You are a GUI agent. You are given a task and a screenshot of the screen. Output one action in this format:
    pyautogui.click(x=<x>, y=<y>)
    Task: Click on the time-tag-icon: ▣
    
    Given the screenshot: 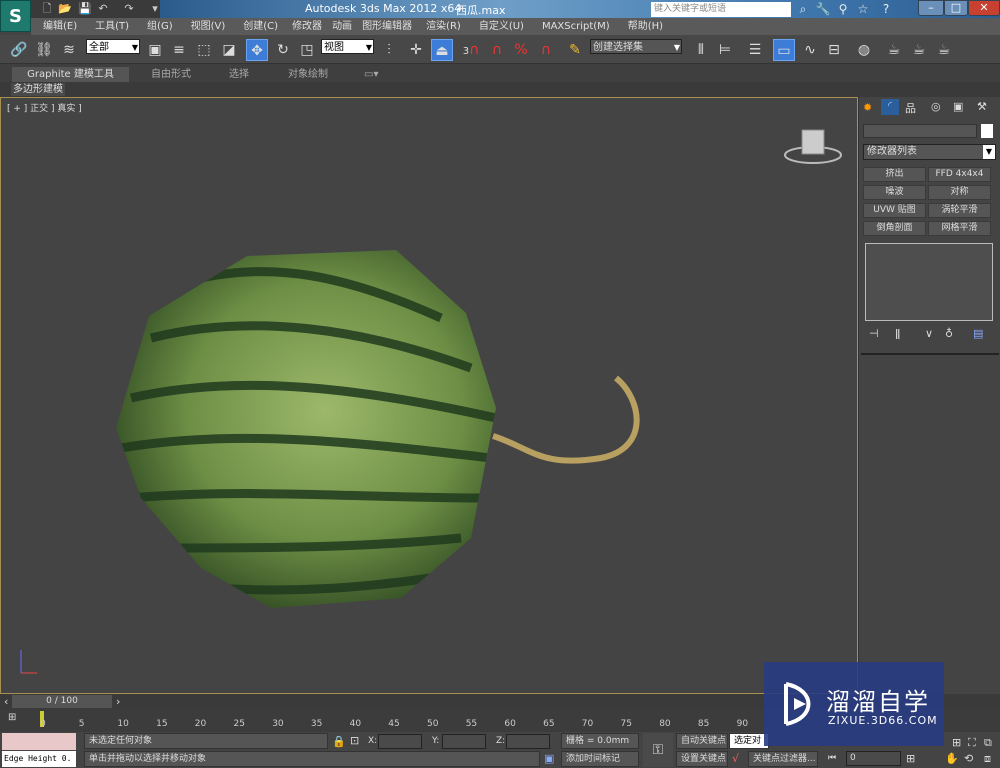 What is the action you would take?
    pyautogui.click(x=549, y=758)
    